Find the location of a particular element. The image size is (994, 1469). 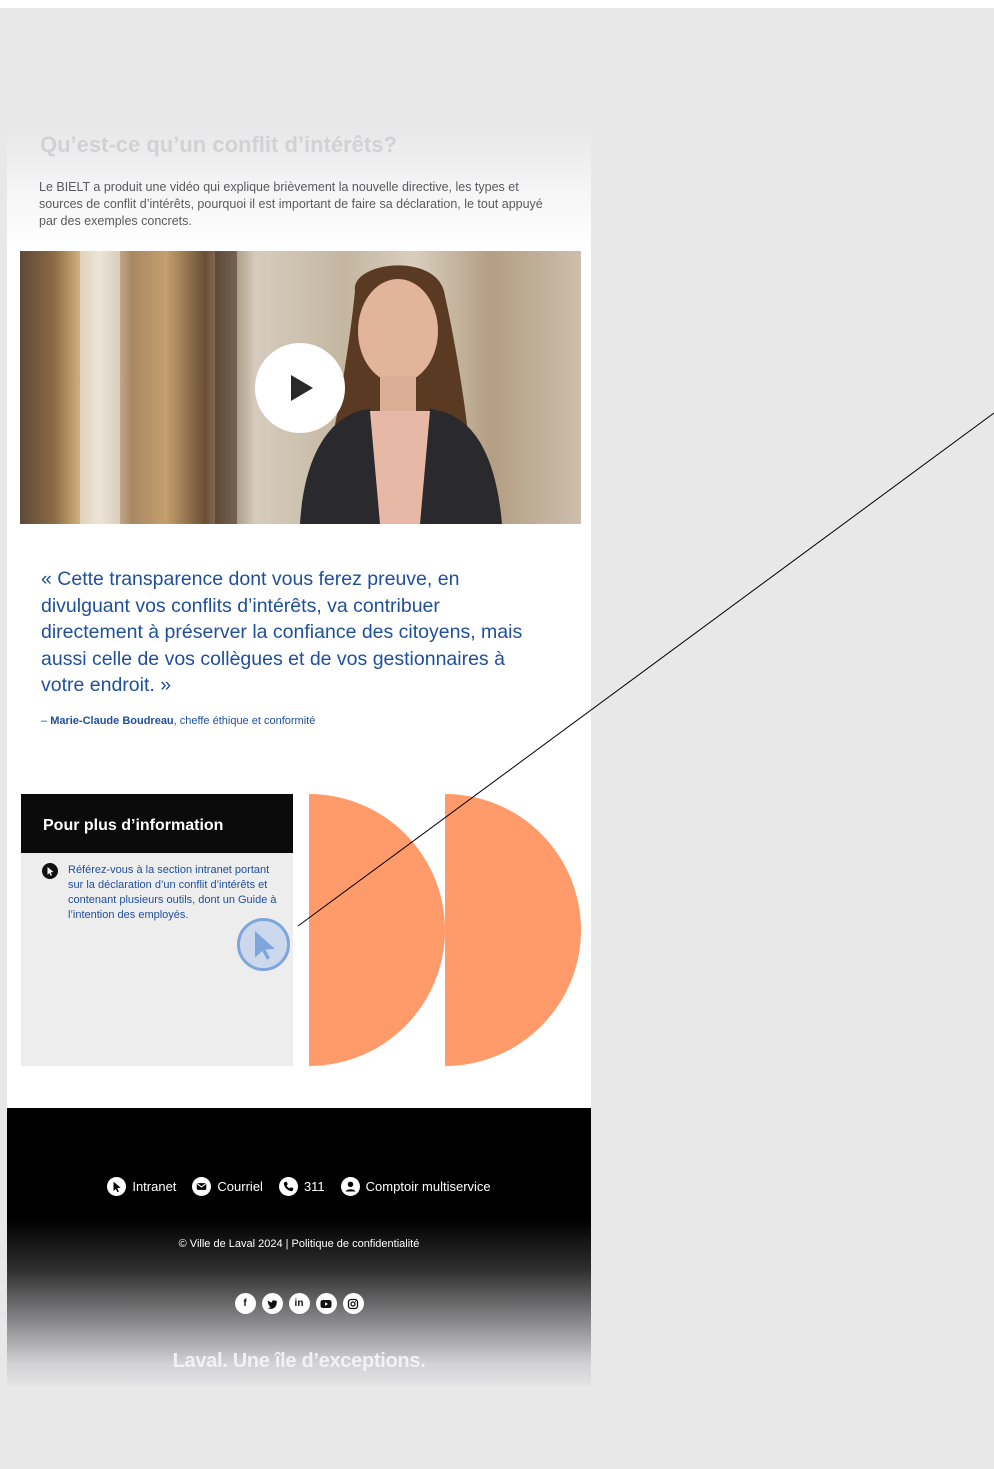

decorative-half-circles is located at coordinates (445, 930).